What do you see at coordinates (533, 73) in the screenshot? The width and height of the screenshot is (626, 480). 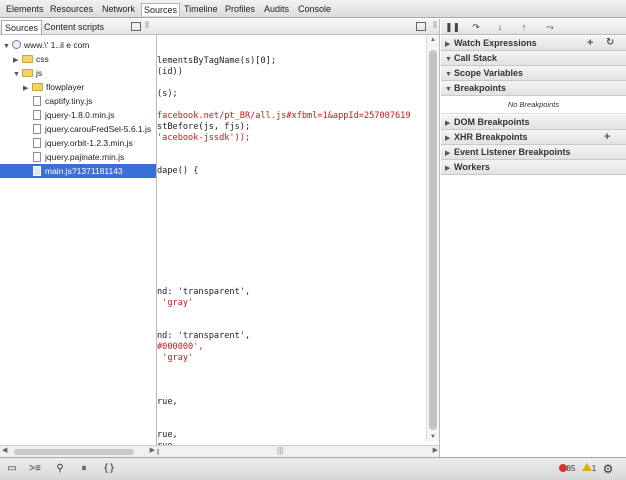 I see `pane-scope-variables: ▼ Scope Variables` at bounding box center [533, 73].